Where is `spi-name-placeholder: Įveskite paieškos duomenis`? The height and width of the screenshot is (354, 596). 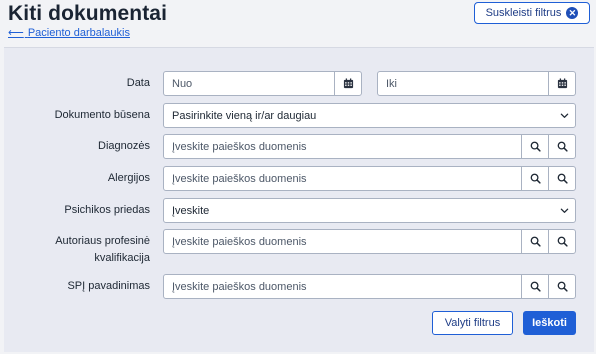 spi-name-placeholder: Įveskite paieškos duomenis is located at coordinates (239, 286).